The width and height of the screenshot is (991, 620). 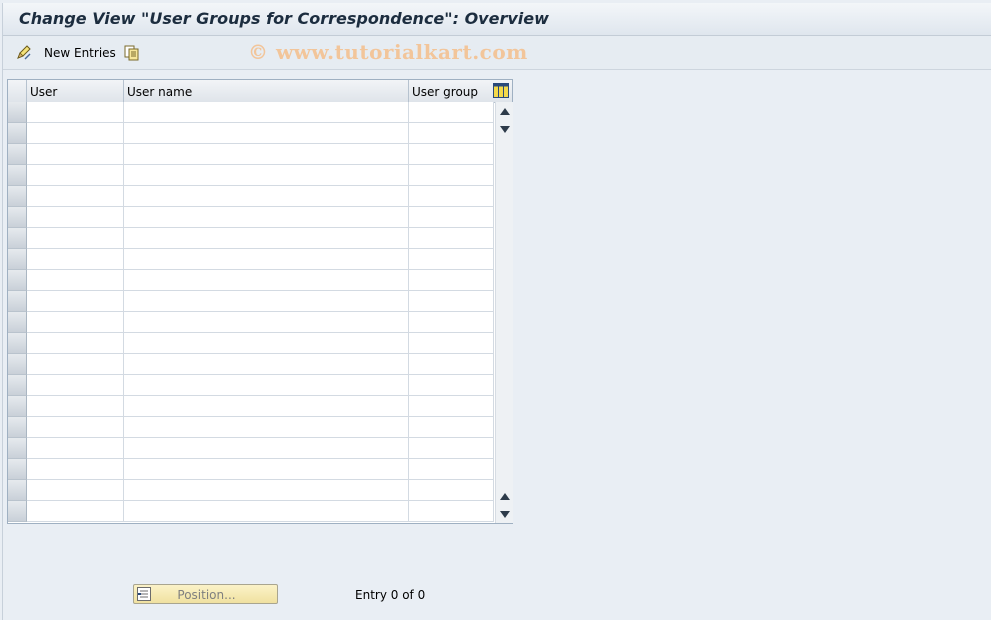 I want to click on scroll-down-icon, so click(x=505, y=129).